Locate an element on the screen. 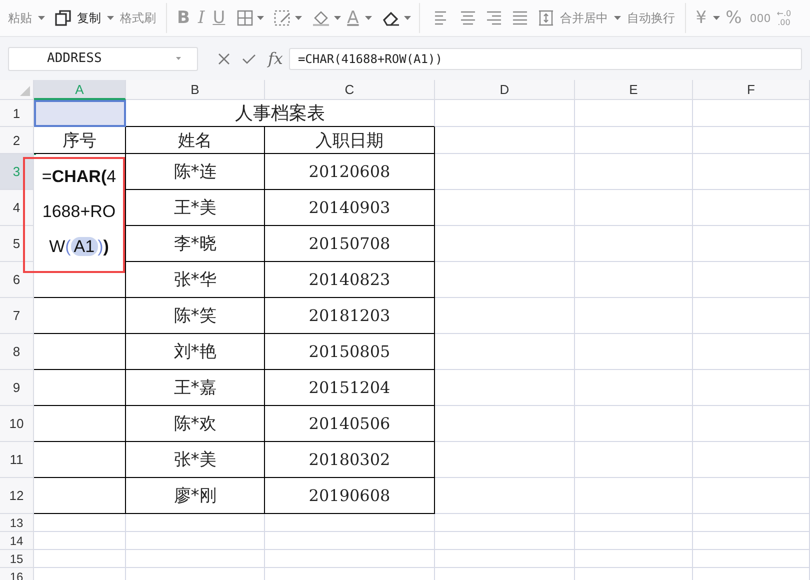 The image size is (810, 580). table-cell: 陈*欢 is located at coordinates (195, 424).